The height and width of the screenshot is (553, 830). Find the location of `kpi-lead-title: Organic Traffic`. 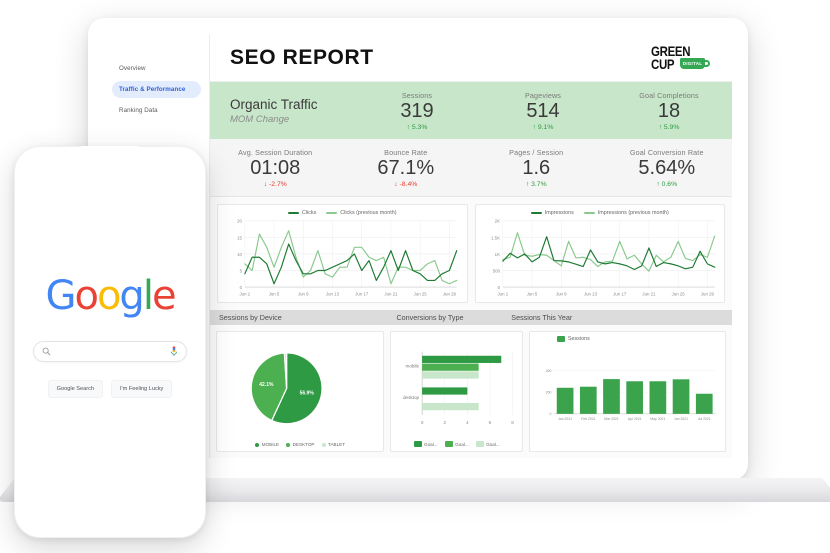

kpi-lead-title: Organic Traffic is located at coordinates (274, 104).